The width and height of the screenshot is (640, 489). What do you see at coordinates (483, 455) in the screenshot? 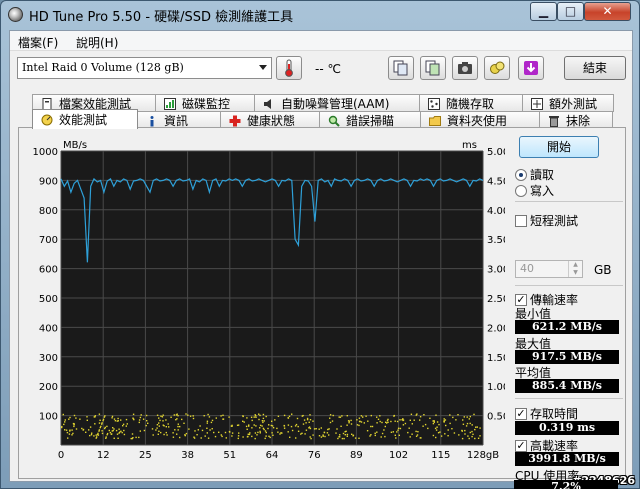
I see `x-tick-label: 128gB` at bounding box center [483, 455].